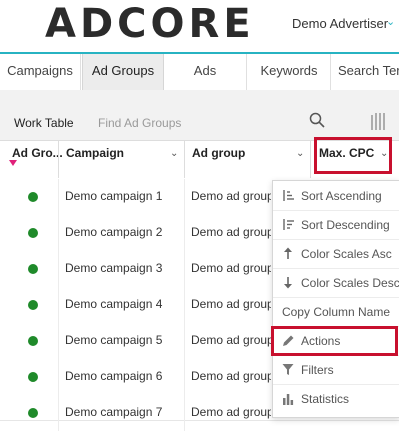  Describe the element at coordinates (336, 312) in the screenshot. I see `menu-item-copy-column-name: Copy Column Name` at that location.